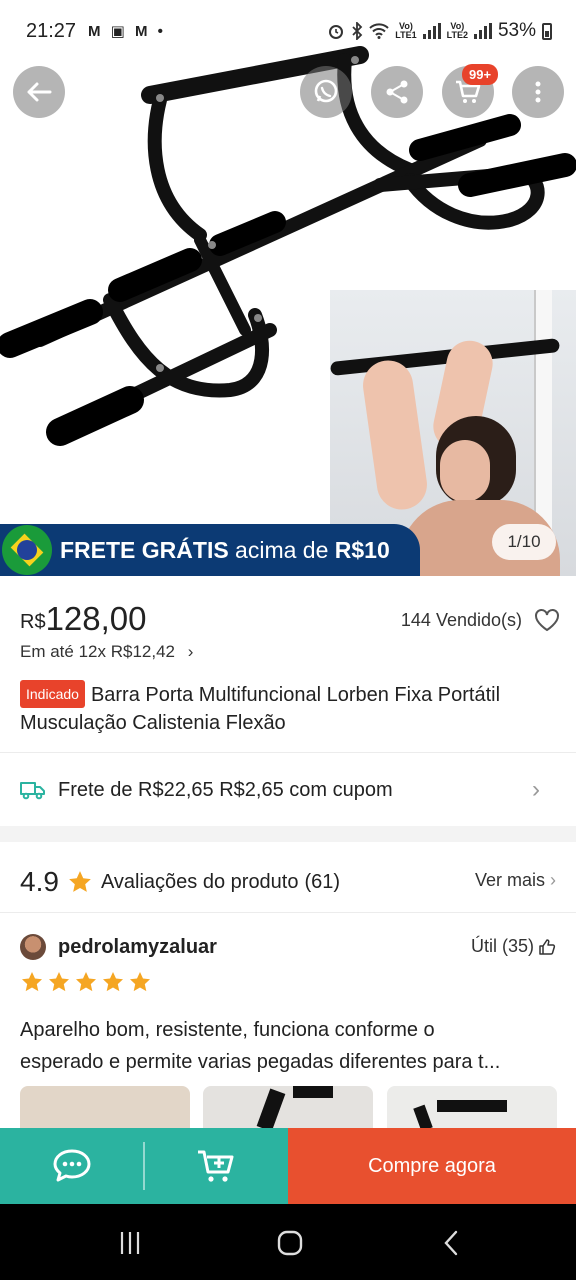  I want to click on more-options-button, so click(538, 92).